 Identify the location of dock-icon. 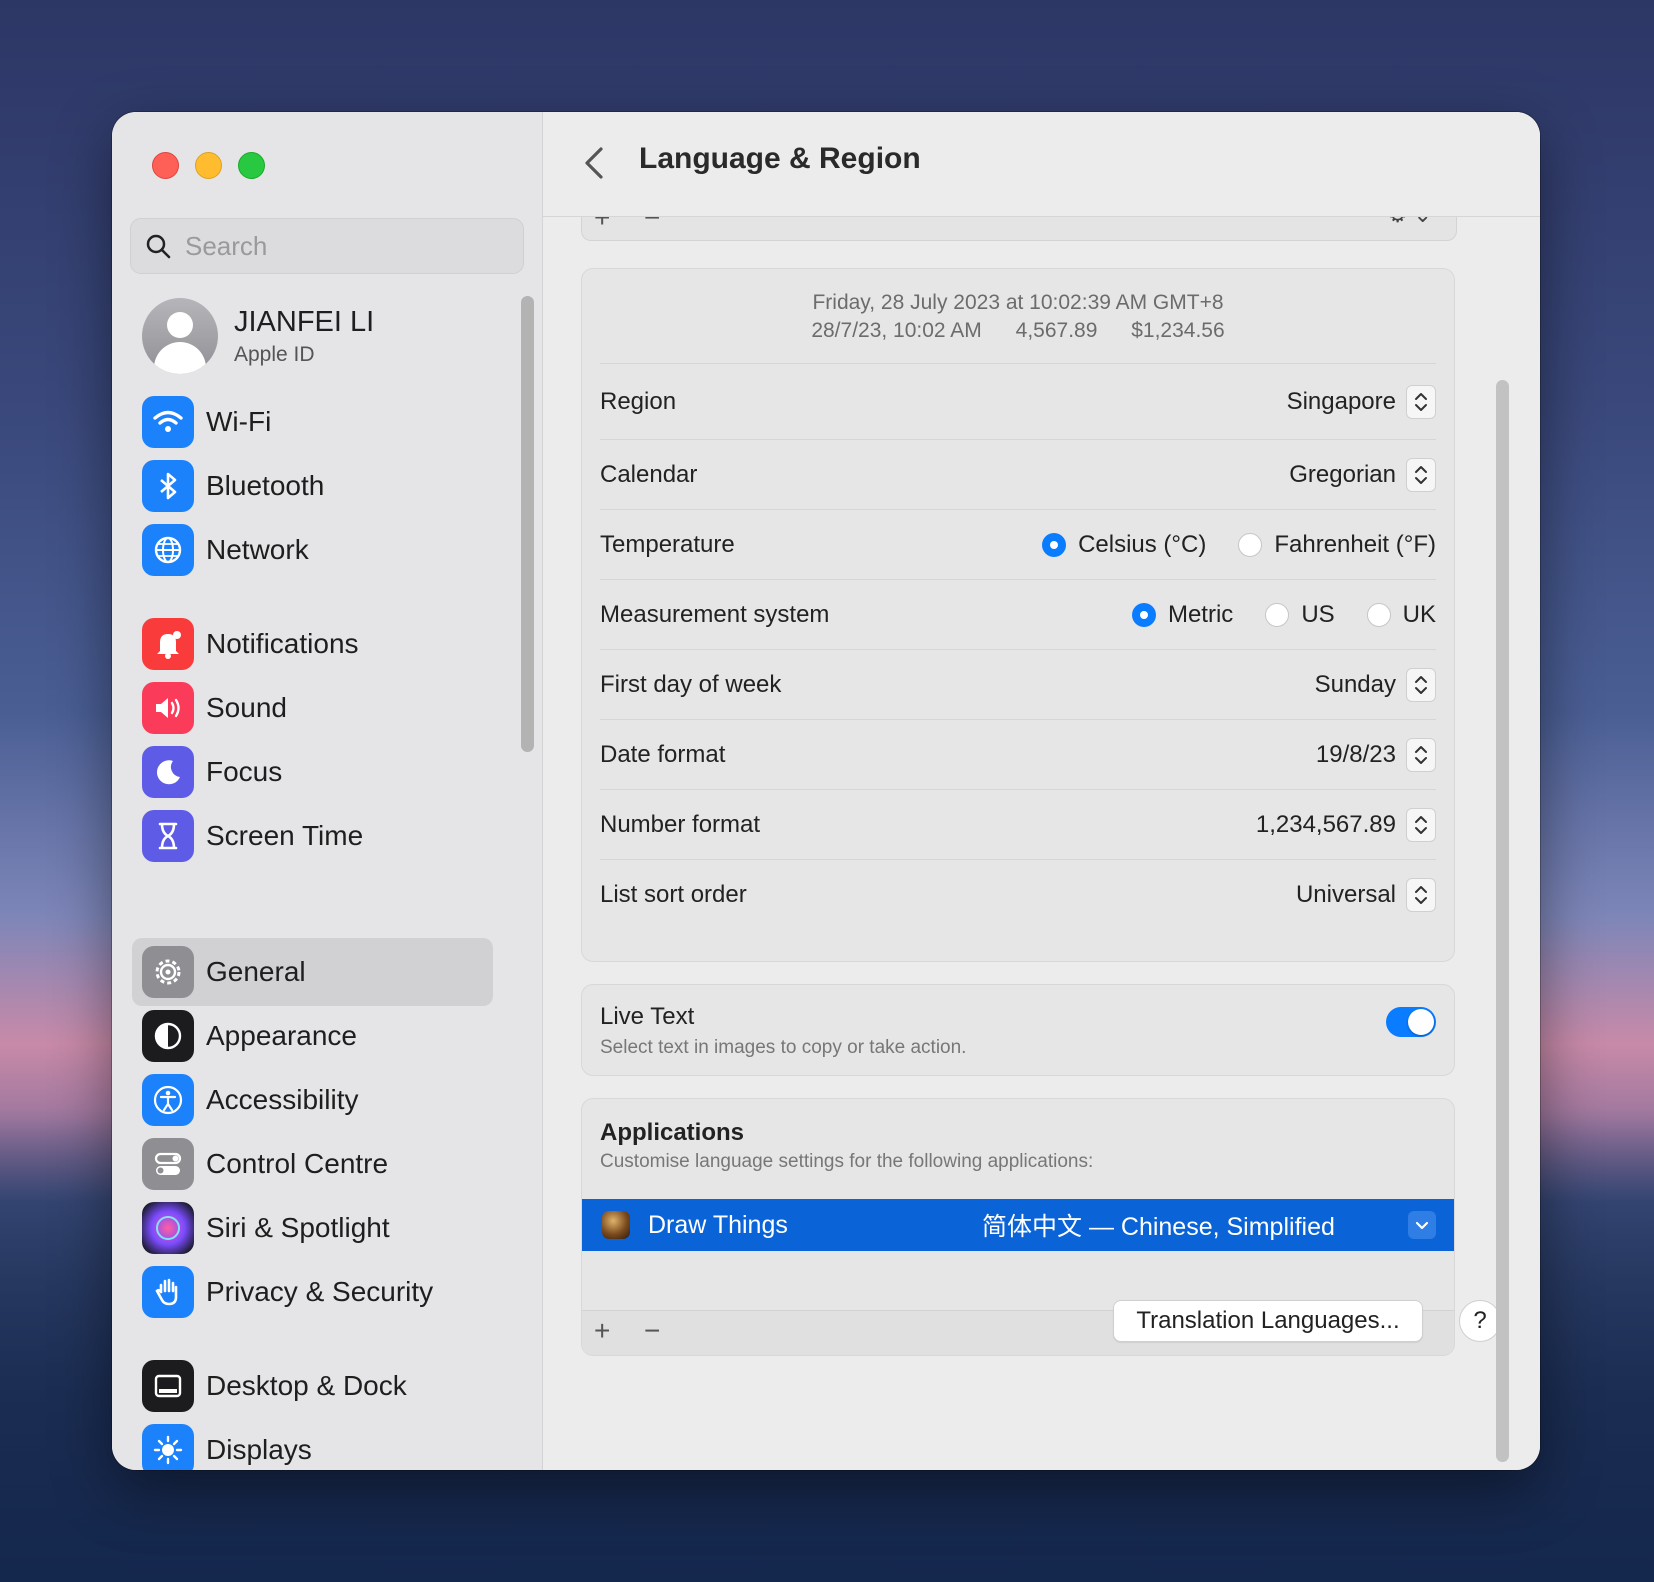
(168, 1386).